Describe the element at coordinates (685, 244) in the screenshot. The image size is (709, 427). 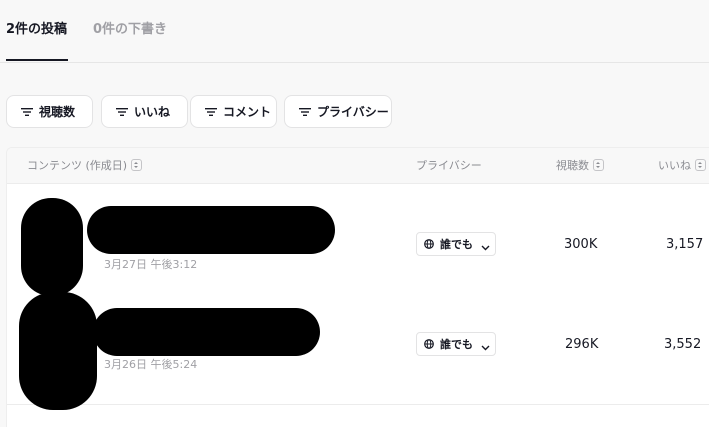
I see `likes-count: 3,157` at that location.